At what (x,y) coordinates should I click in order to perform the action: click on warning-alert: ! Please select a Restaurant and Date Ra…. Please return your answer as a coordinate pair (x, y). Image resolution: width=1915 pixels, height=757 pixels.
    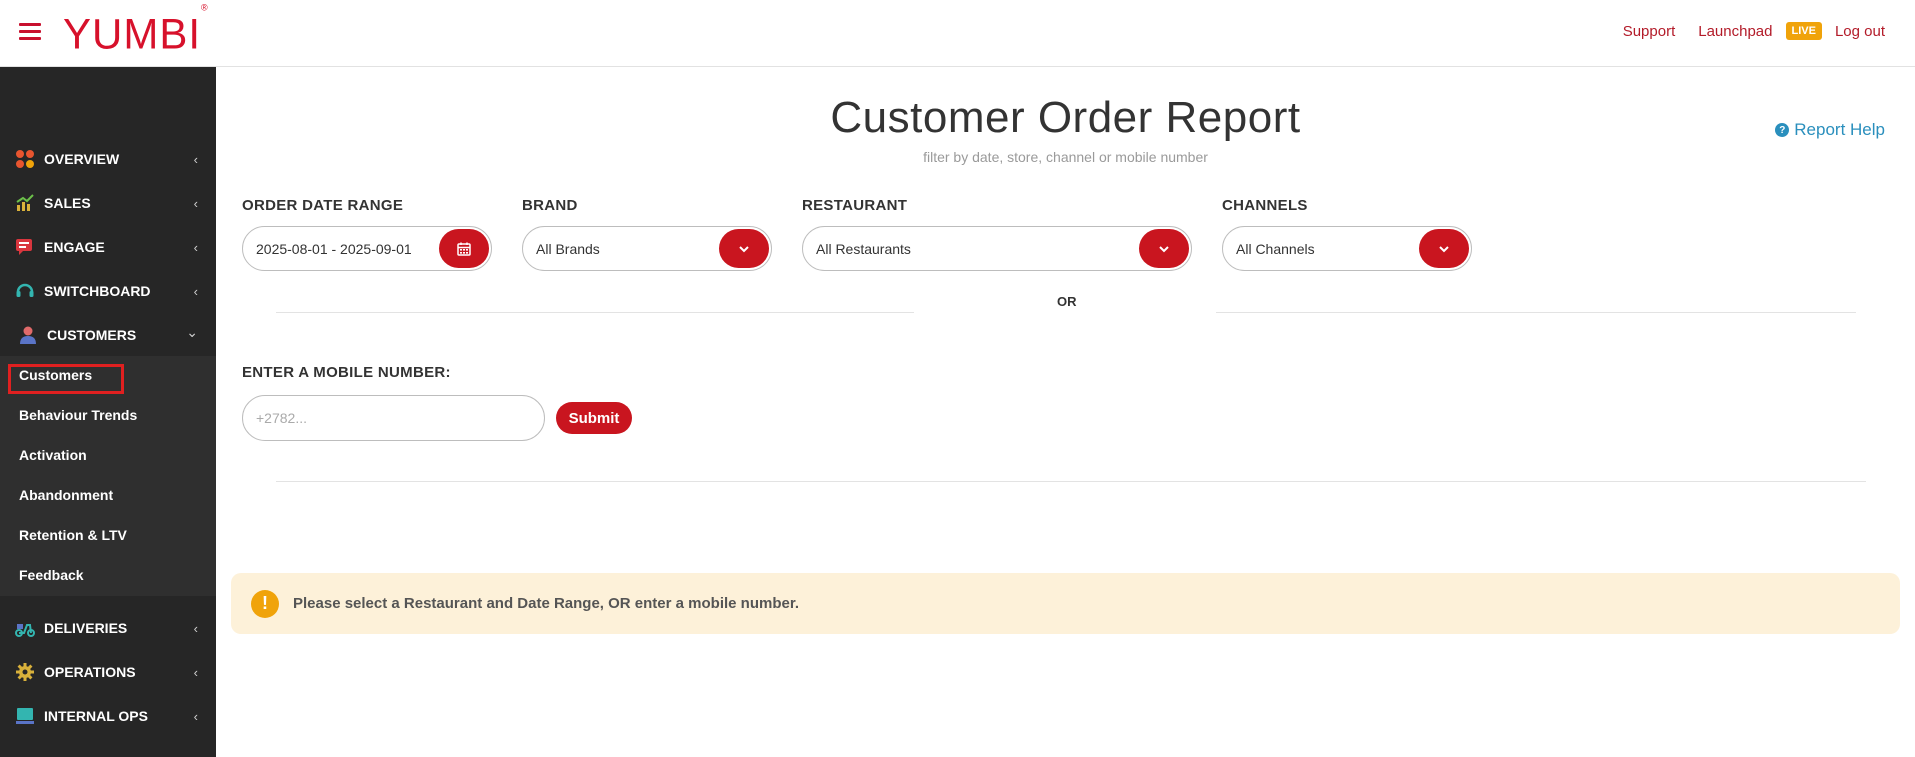
    Looking at the image, I should click on (1065, 603).